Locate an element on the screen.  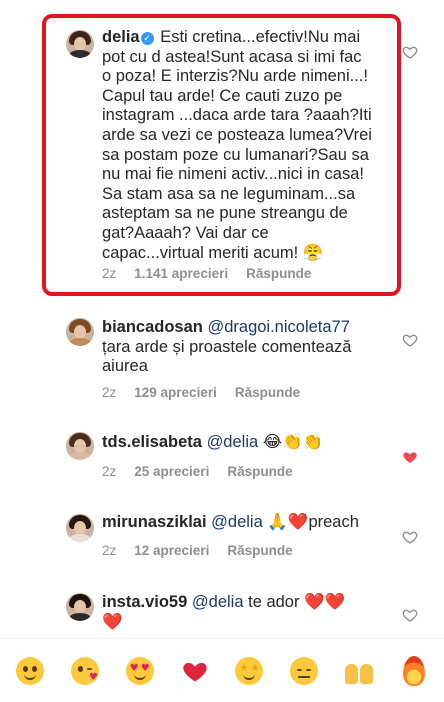
comment-meta: 2z 129 aprecieri Răspunde is located at coordinates (210, 392).